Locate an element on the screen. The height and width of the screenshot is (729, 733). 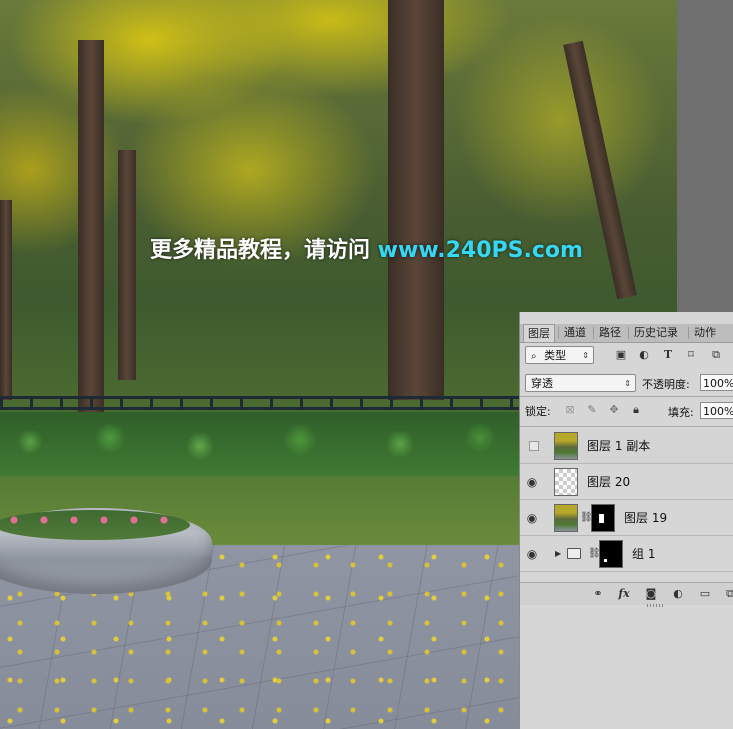
layer-row: 图层 1 副本 is located at coordinates (626, 446).